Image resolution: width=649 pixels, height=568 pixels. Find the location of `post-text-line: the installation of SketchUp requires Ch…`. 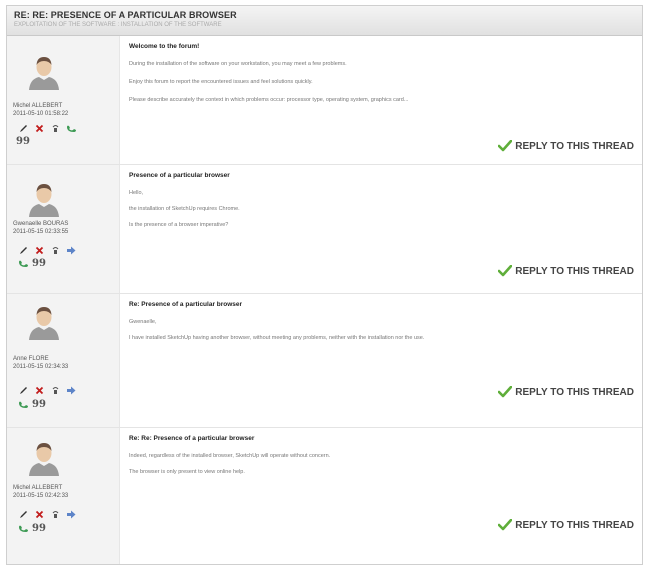

post-text-line: the installation of SketchUp requires Ch… is located at coordinates (184, 209).